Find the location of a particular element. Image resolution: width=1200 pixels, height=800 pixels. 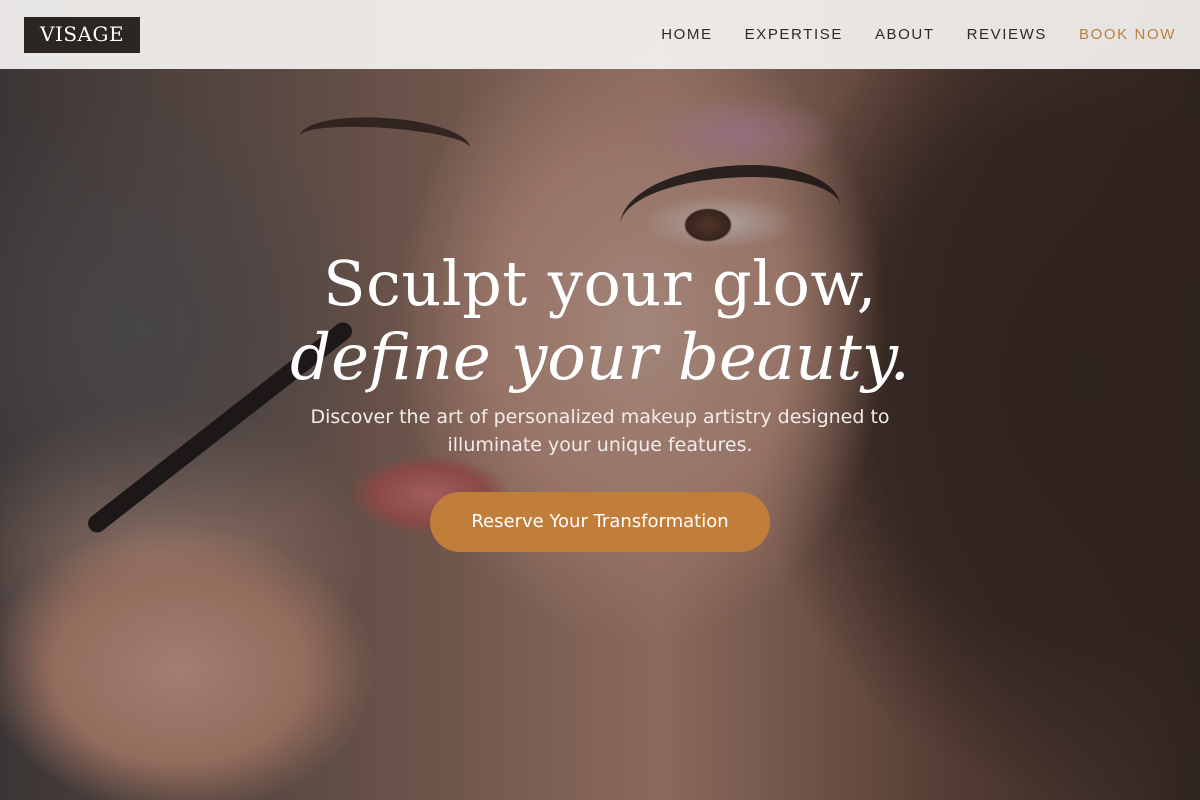

hero-headline-line1: Sculpt your glow, is located at coordinates (600, 283).